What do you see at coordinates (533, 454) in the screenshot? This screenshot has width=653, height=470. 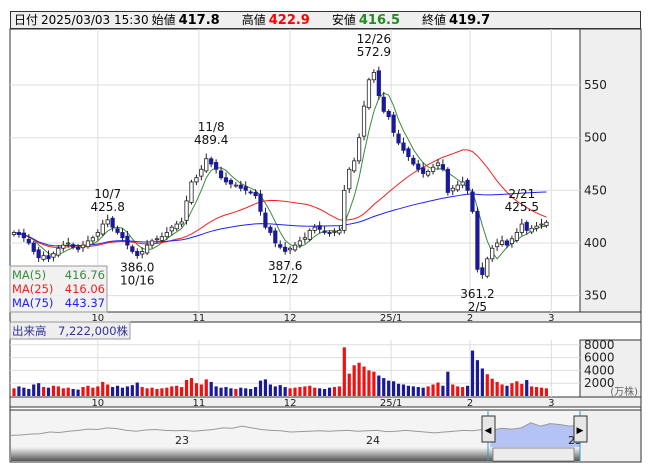 I see `navigator-scrollbar-thumb` at bounding box center [533, 454].